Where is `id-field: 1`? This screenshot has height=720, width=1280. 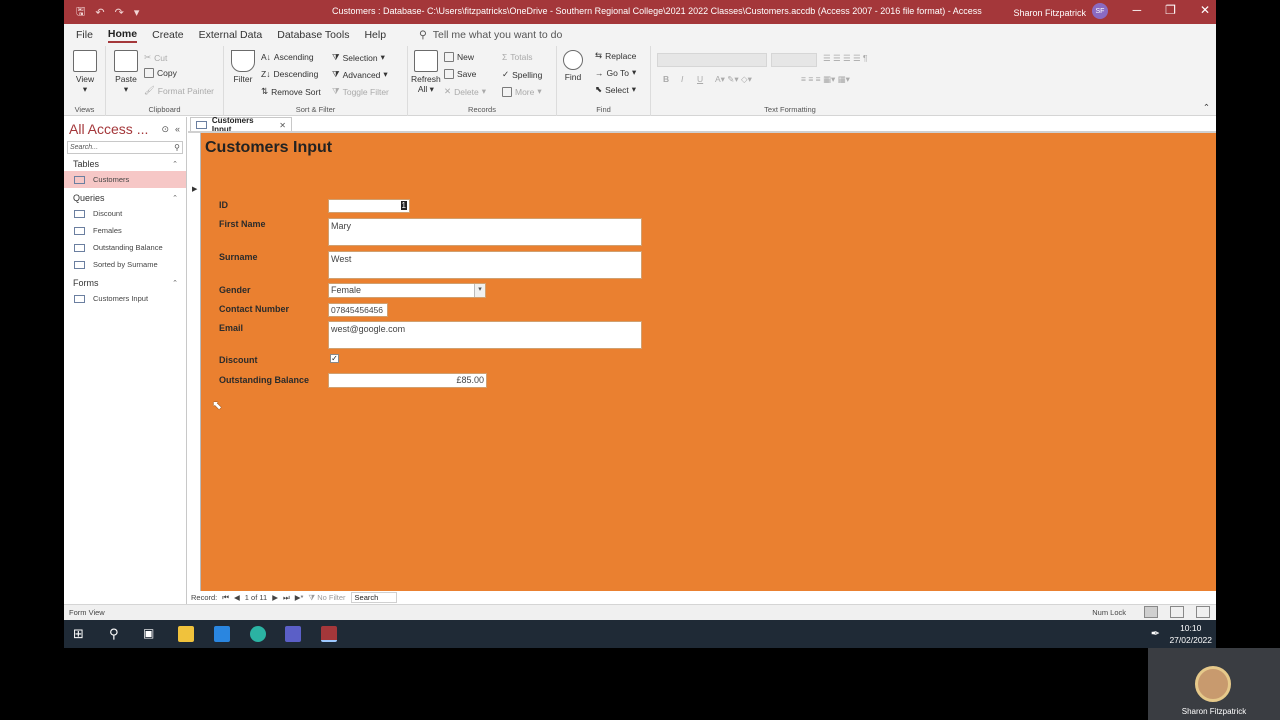
id-field: 1 is located at coordinates (369, 206).